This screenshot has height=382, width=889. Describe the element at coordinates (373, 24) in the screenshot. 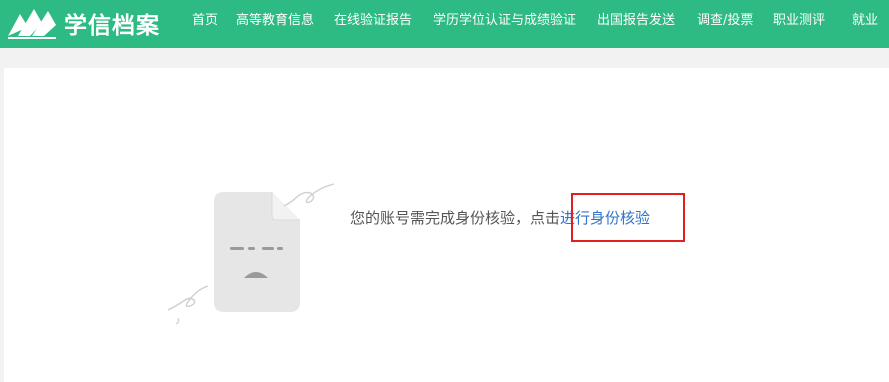

I see `nav-item-online-verification-report: 在线验证报告` at that location.